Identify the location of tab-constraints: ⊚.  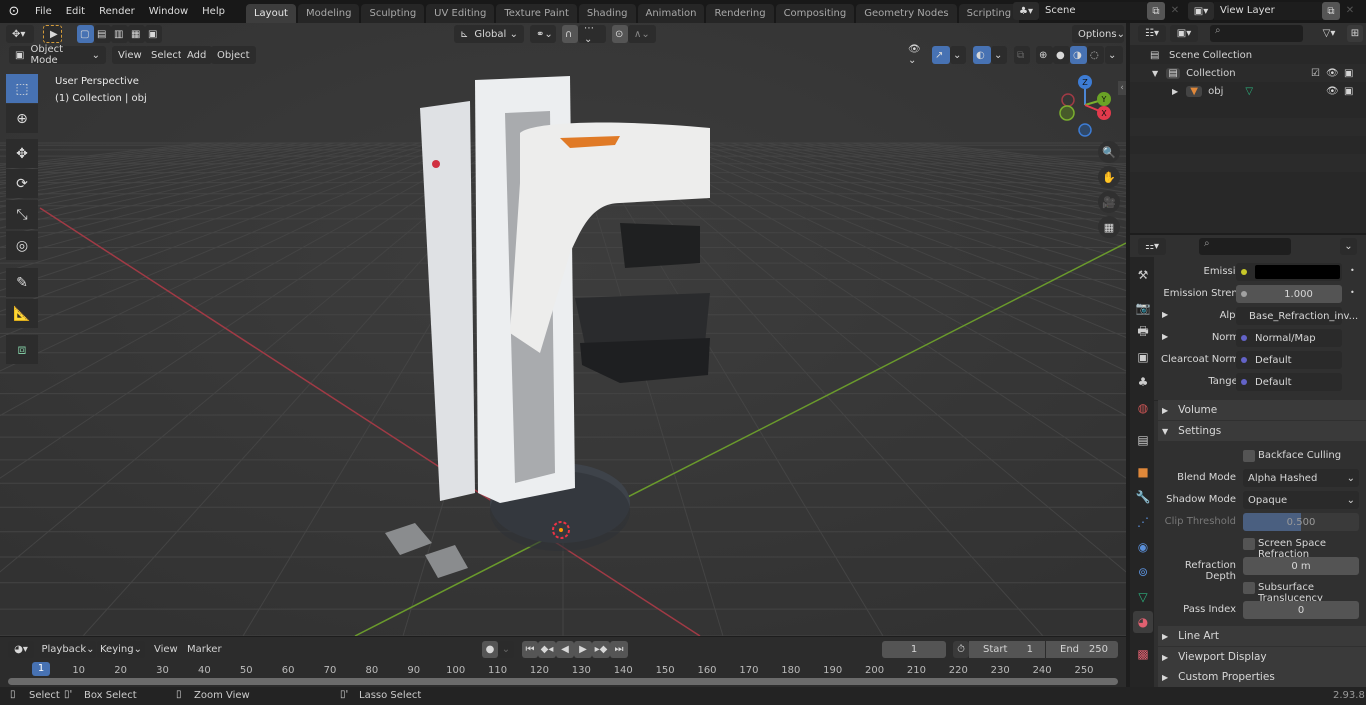
(1143, 572).